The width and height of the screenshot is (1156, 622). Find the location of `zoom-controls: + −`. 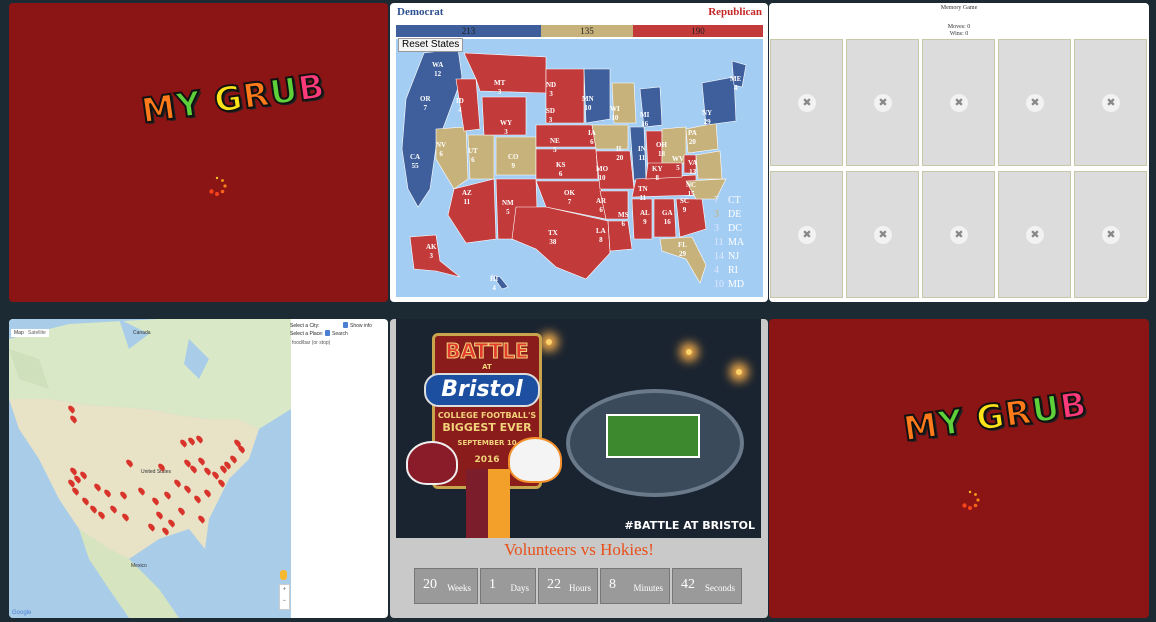

zoom-controls: + − is located at coordinates (284, 597).